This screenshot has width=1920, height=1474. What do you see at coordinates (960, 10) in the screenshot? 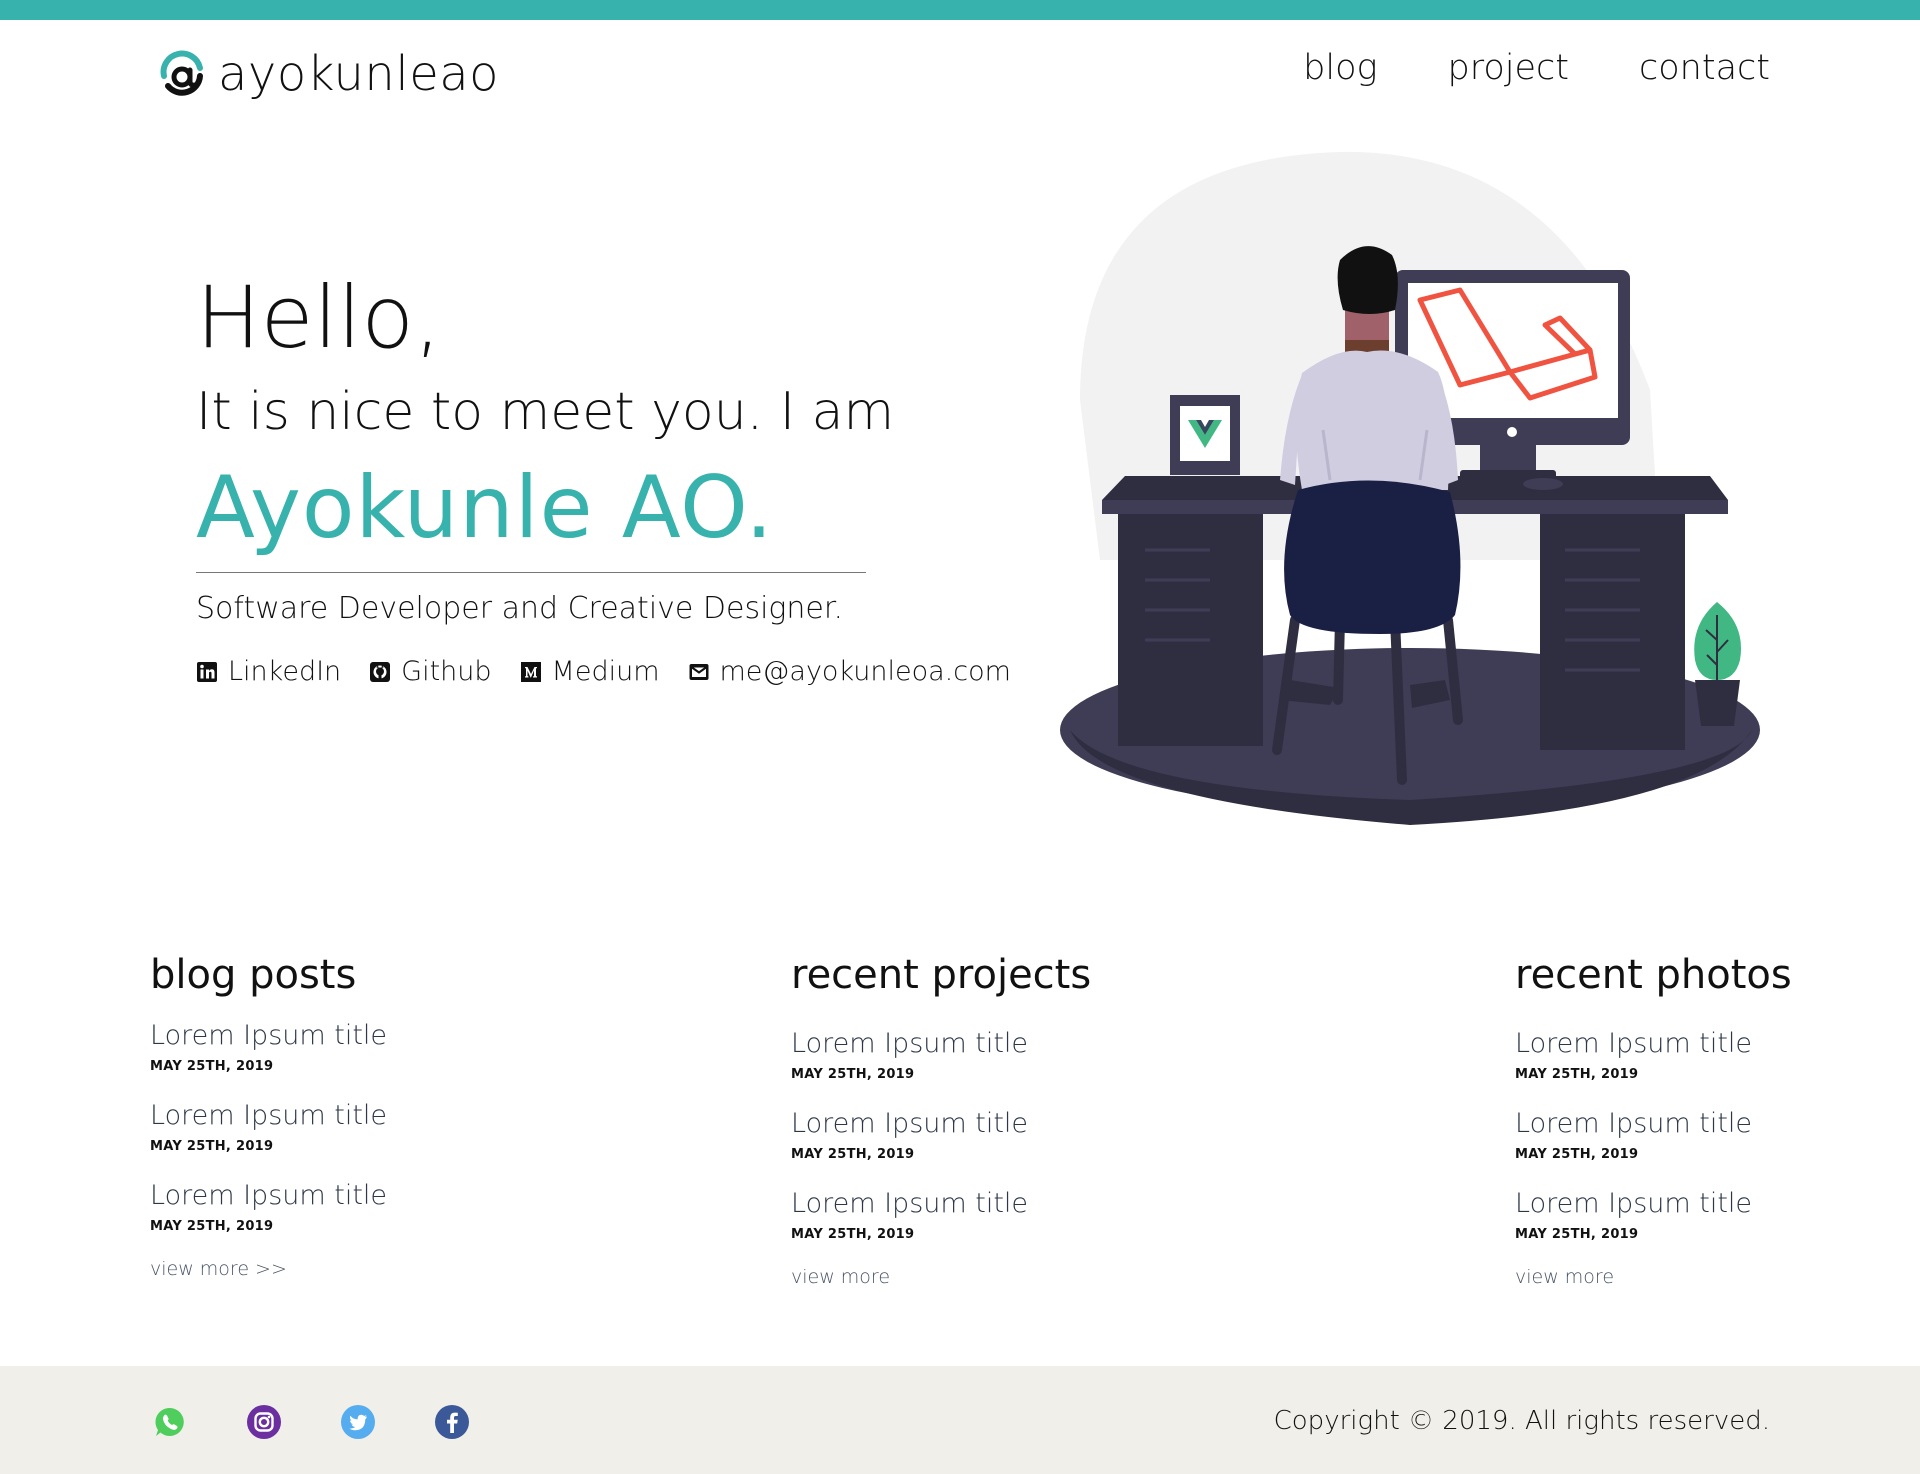
I see `top-accent-bar` at bounding box center [960, 10].